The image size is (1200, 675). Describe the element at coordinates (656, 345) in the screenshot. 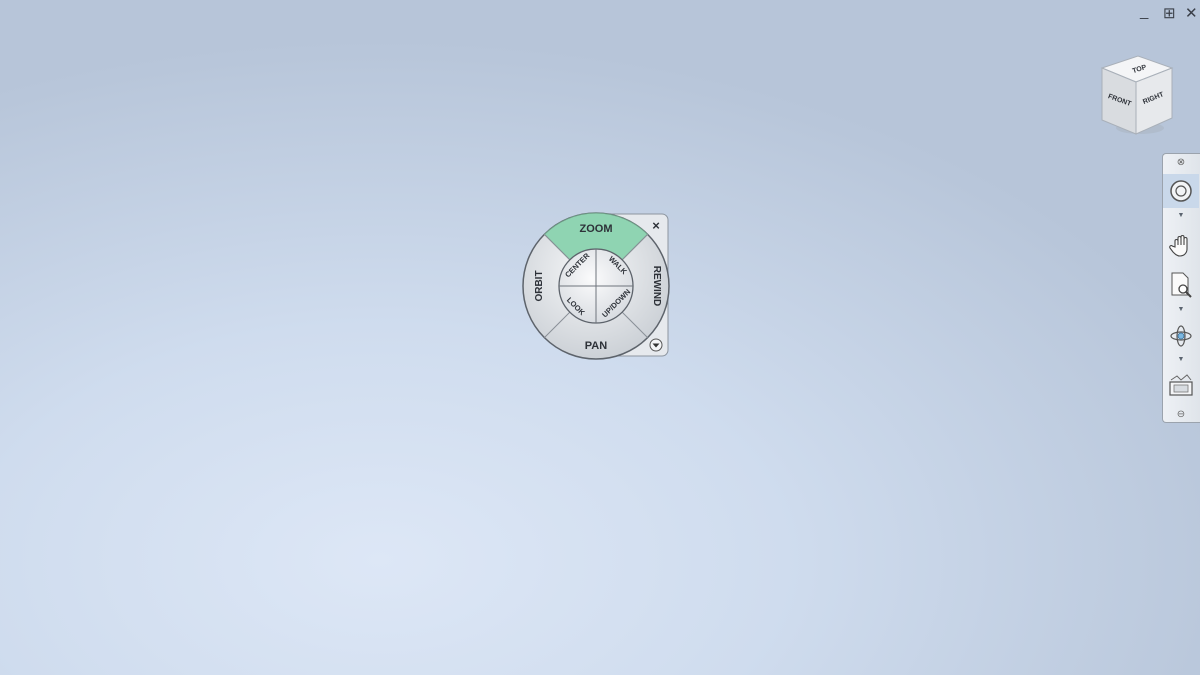

I see `wheel-menu-button` at that location.